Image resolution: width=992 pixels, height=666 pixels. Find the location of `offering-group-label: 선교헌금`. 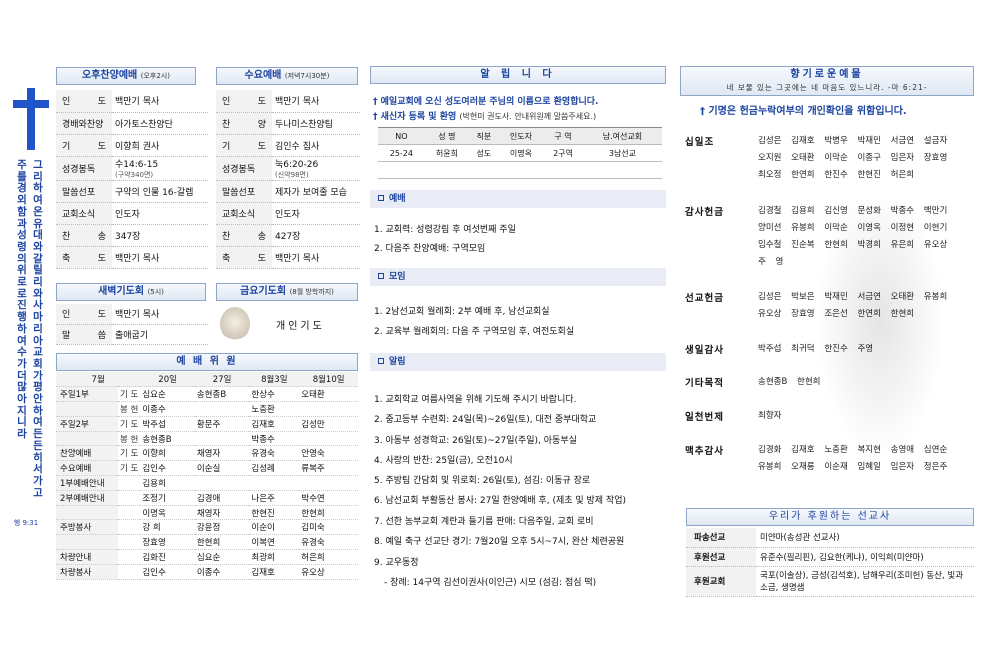

offering-group-label: 선교헌금 is located at coordinates (704, 298).